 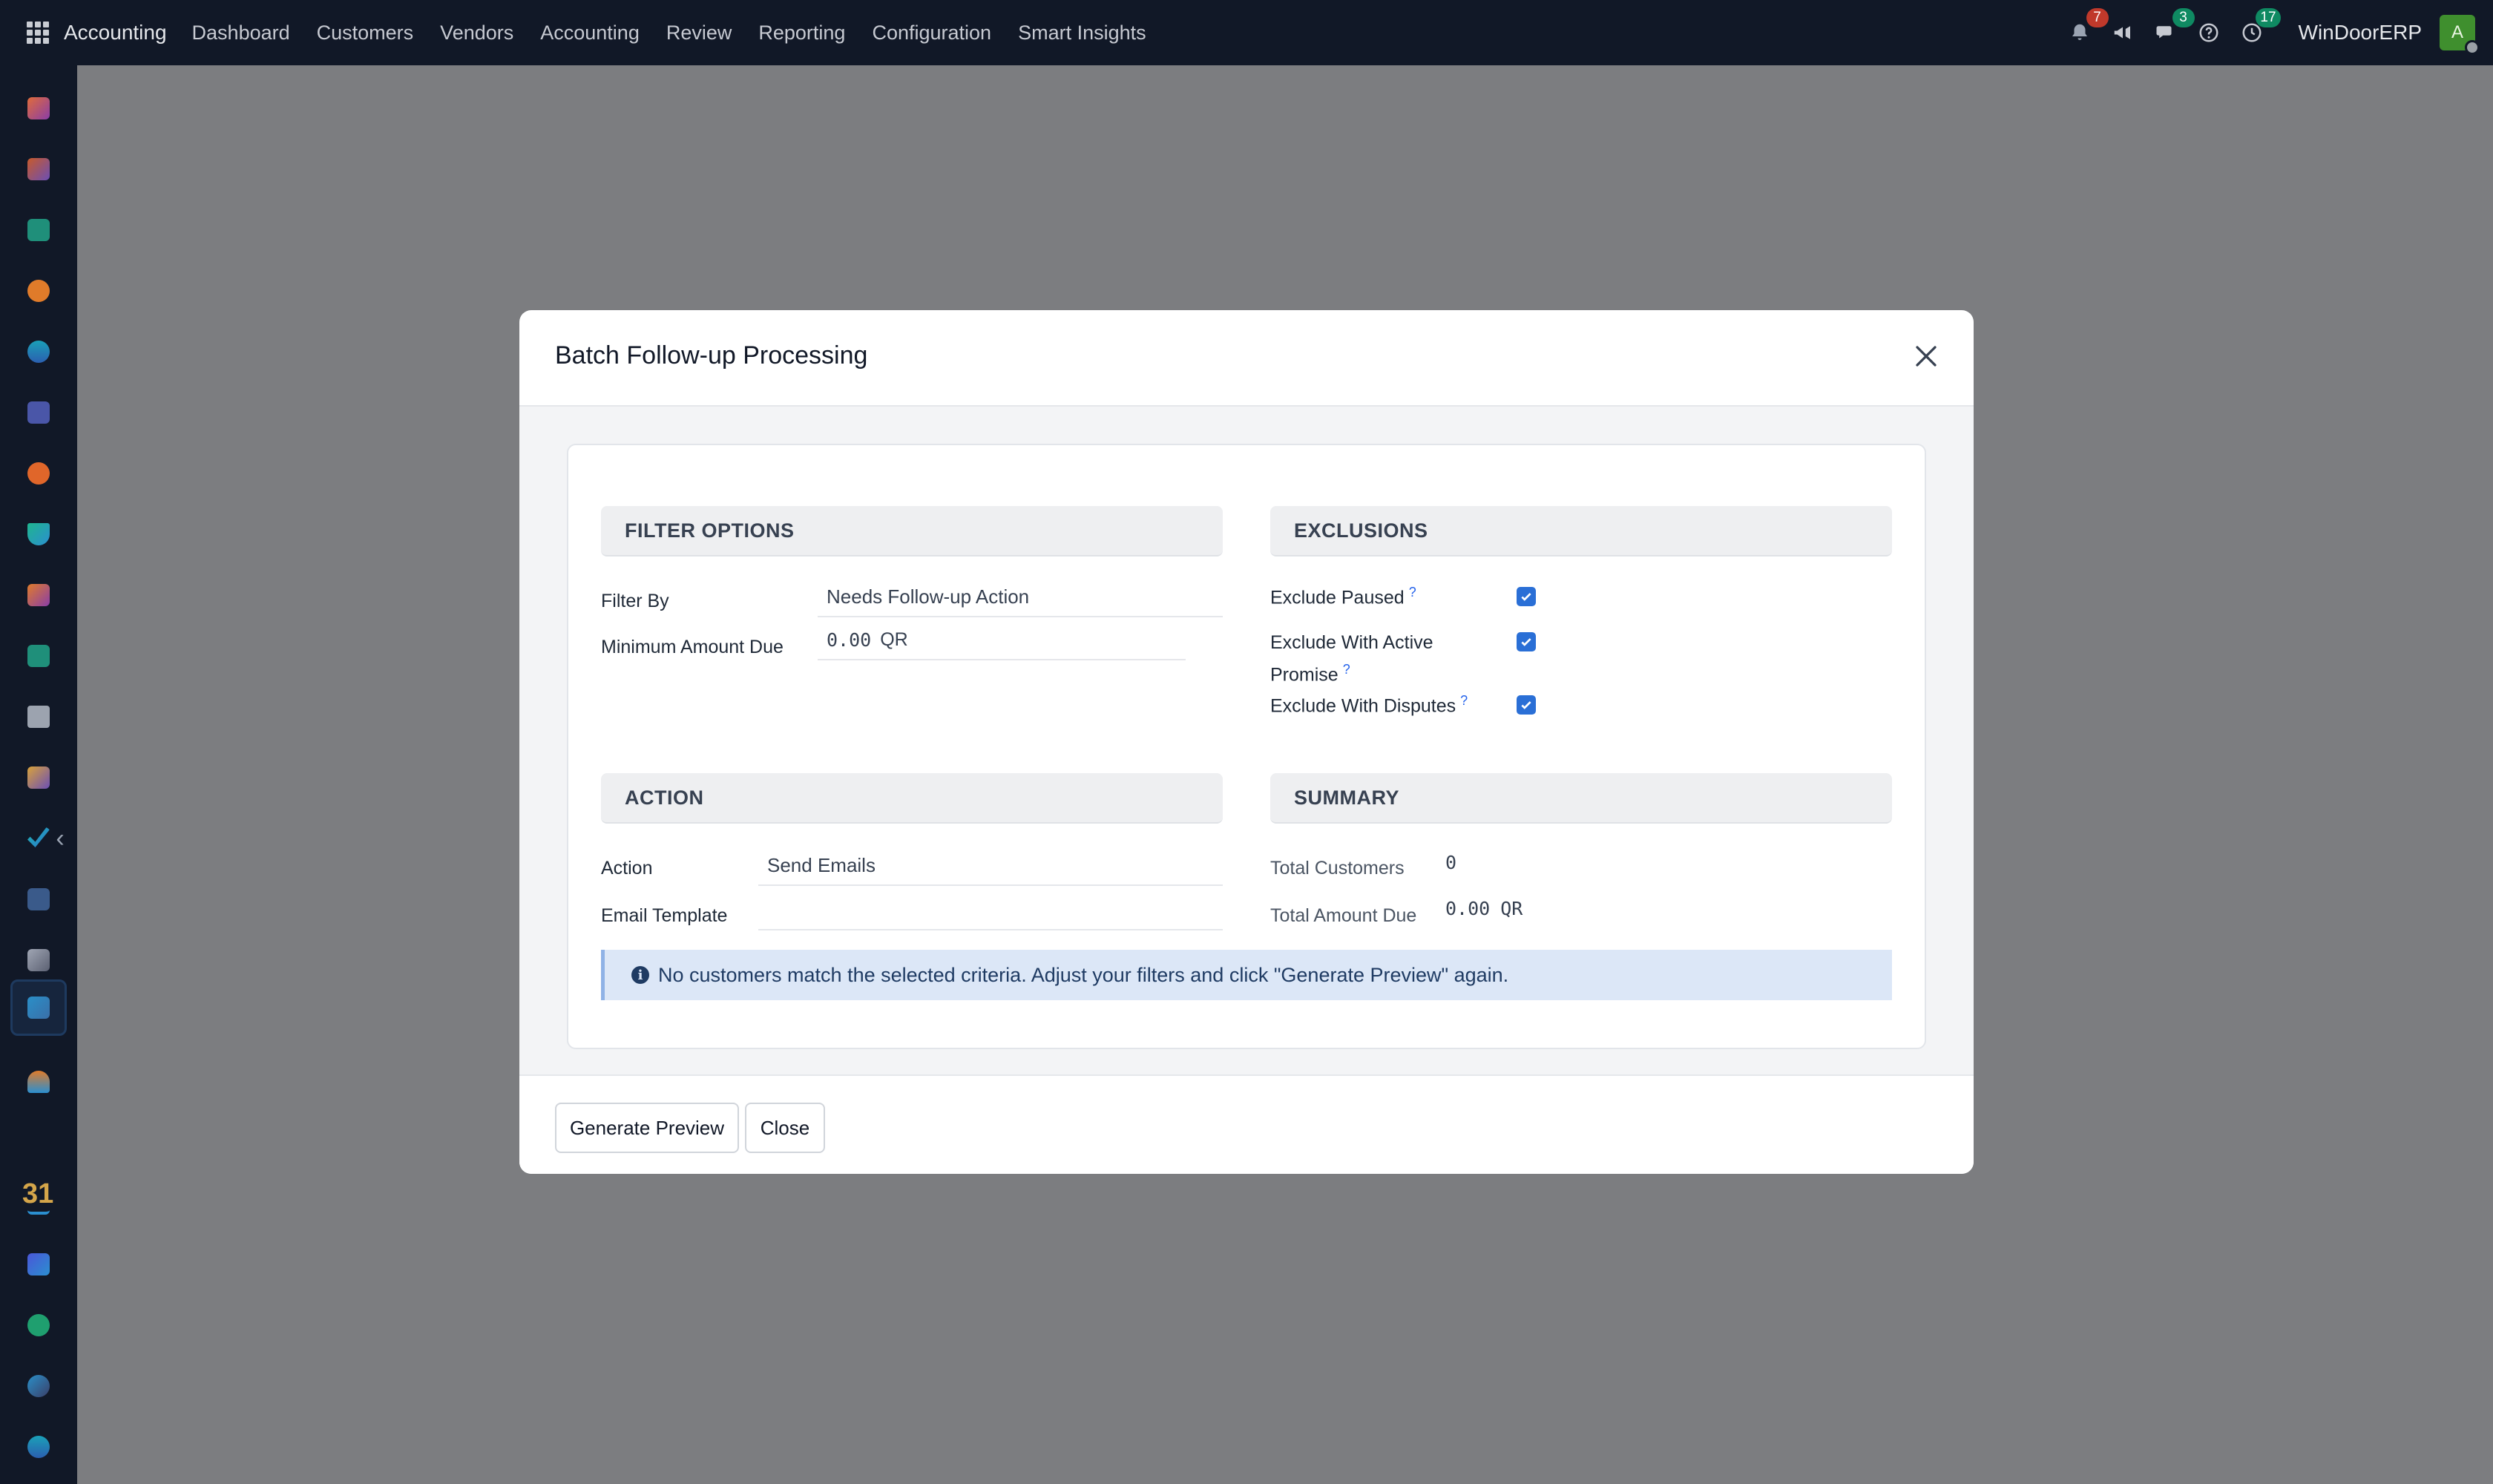 What do you see at coordinates (785, 1128) in the screenshot?
I see `close-button: Close` at bounding box center [785, 1128].